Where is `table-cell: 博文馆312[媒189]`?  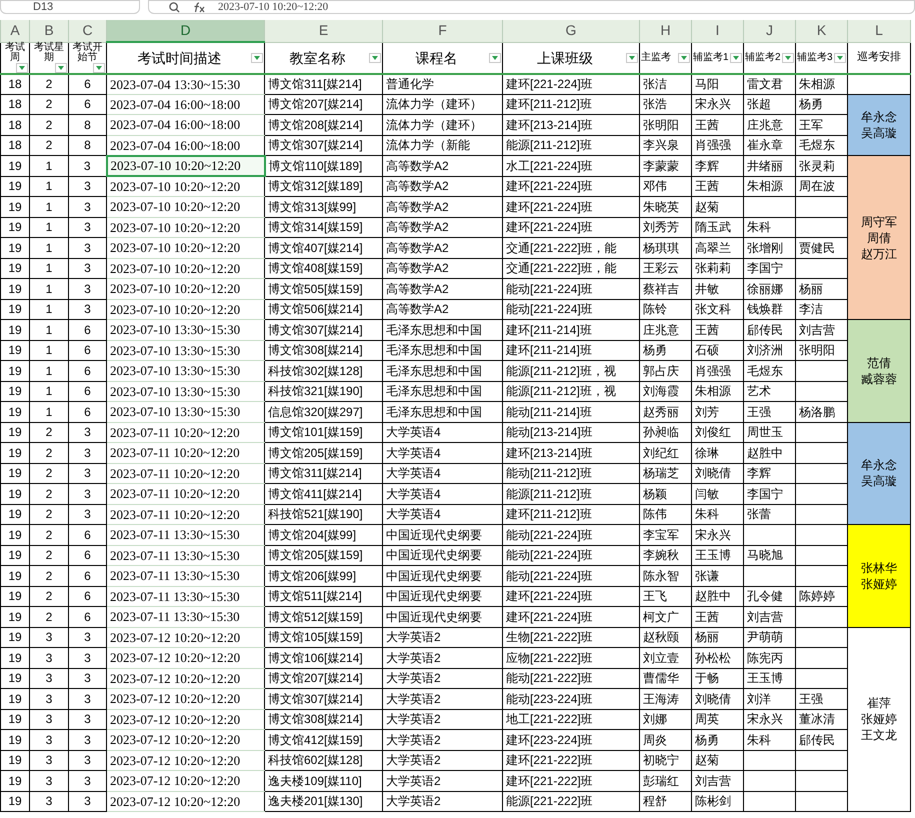 table-cell: 博文馆312[媒189] is located at coordinates (323, 186).